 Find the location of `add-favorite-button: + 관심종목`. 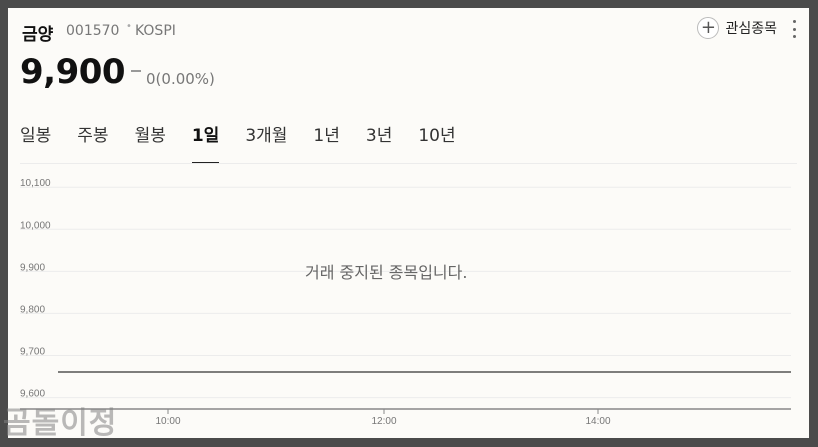

add-favorite-button: + 관심종목 is located at coordinates (737, 28).